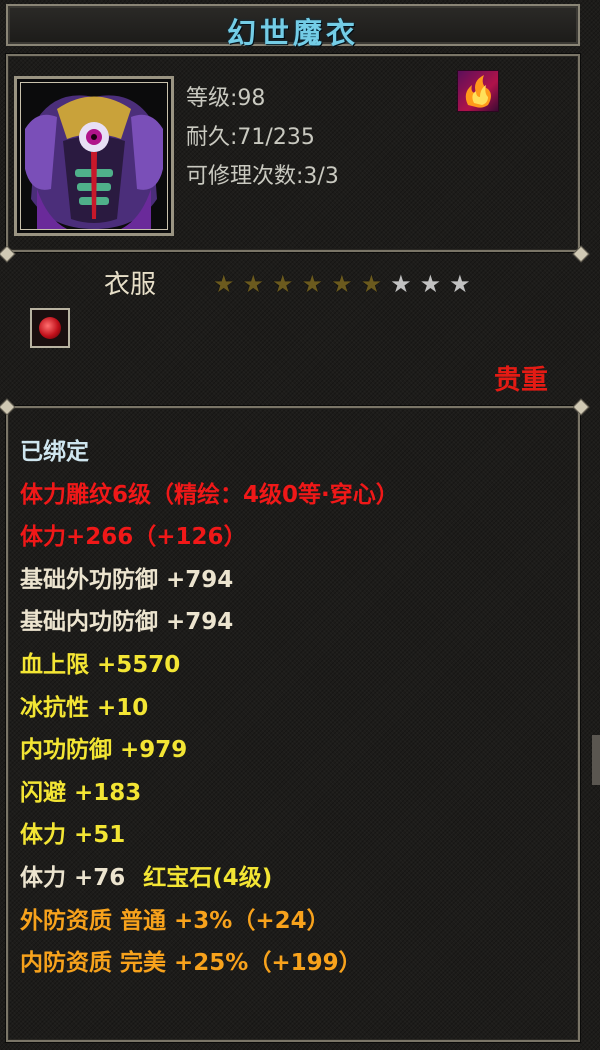 The height and width of the screenshot is (1050, 600). I want to click on red-gem-socket-icon, so click(50, 328).